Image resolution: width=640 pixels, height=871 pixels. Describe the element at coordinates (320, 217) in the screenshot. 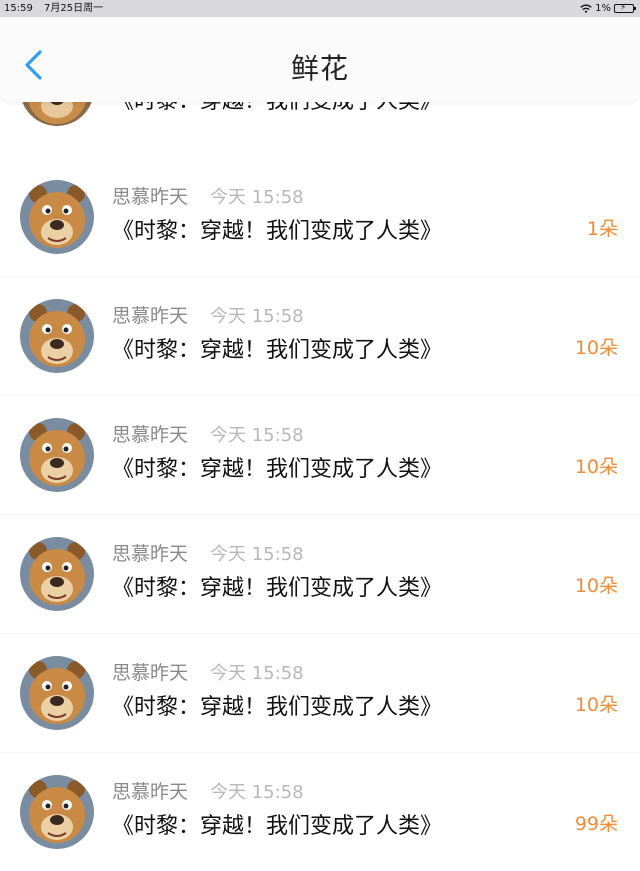

I see `list-item: 思慕昨天 今天 15:58 《时黎：穿越！我们变成了人类》 1朵` at that location.